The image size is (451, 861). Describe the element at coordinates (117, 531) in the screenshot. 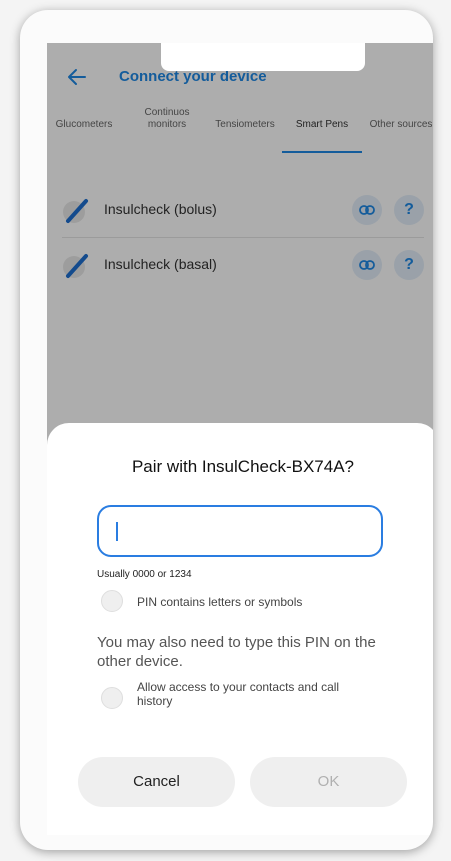

I see `text-caret` at that location.